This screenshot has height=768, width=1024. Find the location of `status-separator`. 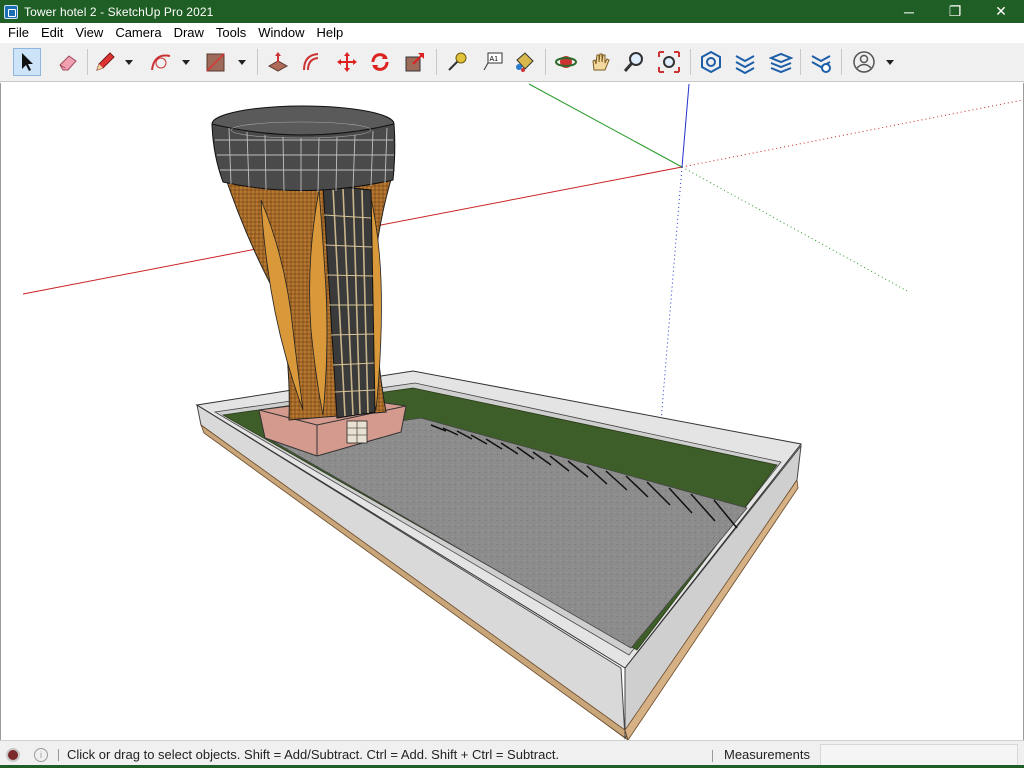

status-separator is located at coordinates (58, 754).